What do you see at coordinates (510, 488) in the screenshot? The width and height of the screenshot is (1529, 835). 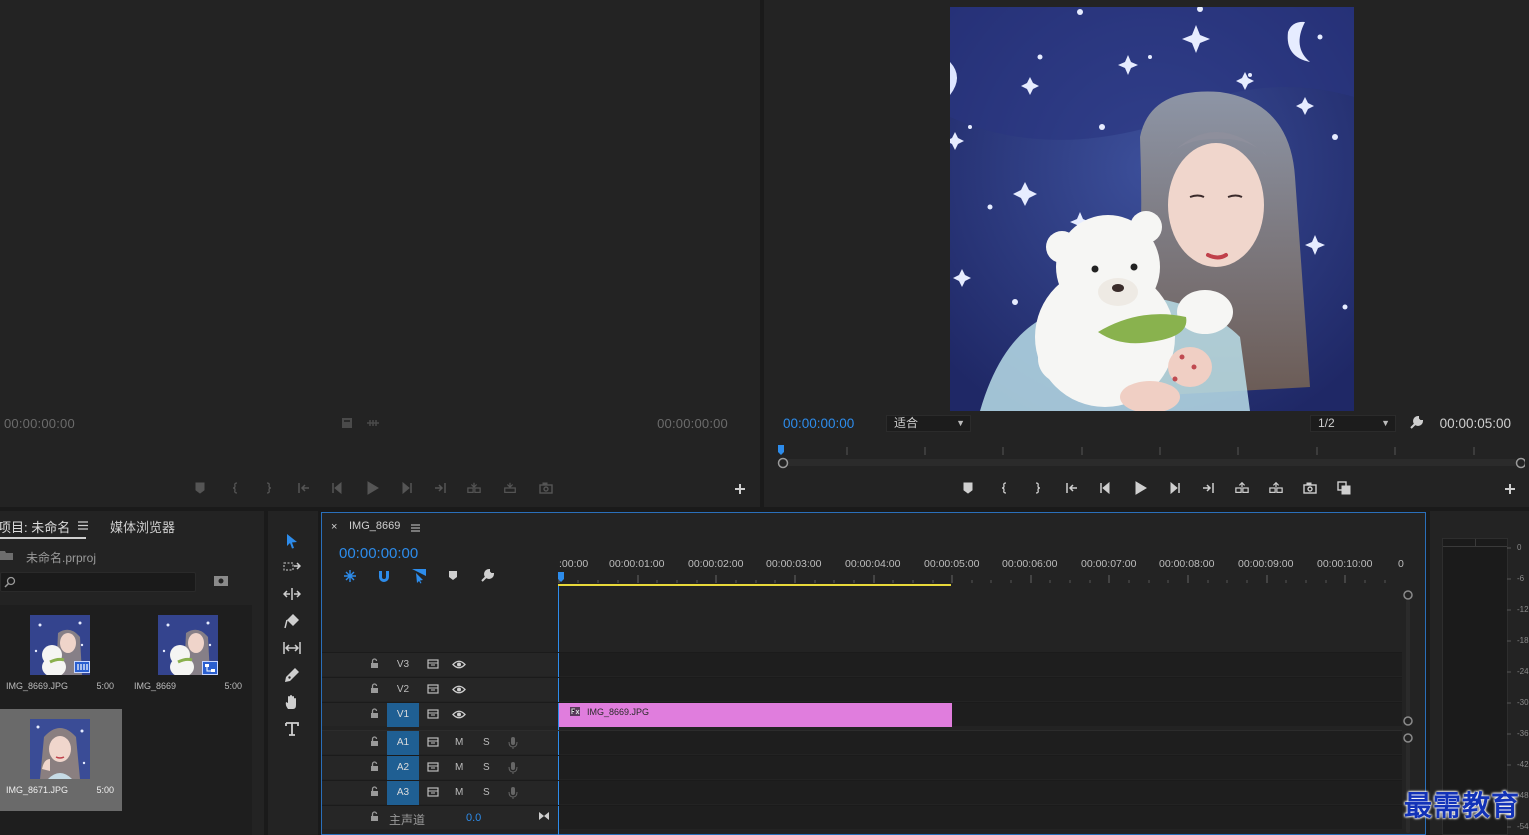 I see `overwrite-icon` at bounding box center [510, 488].